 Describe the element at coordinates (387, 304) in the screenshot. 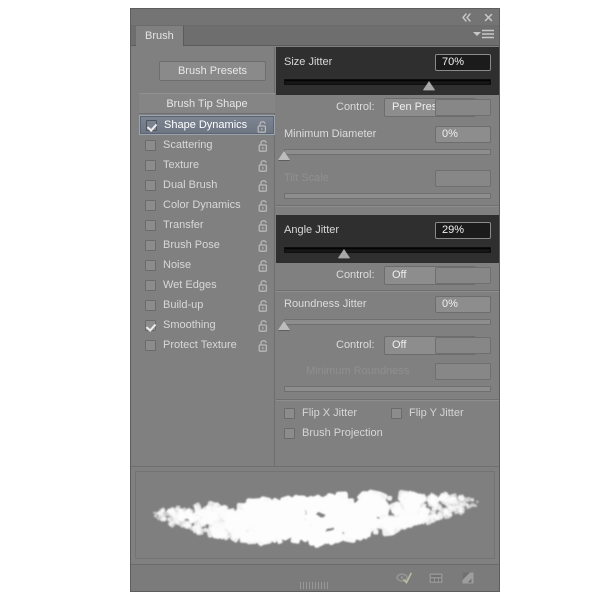

I see `roundness-jitter-row: Roundness Jitter 0%` at that location.